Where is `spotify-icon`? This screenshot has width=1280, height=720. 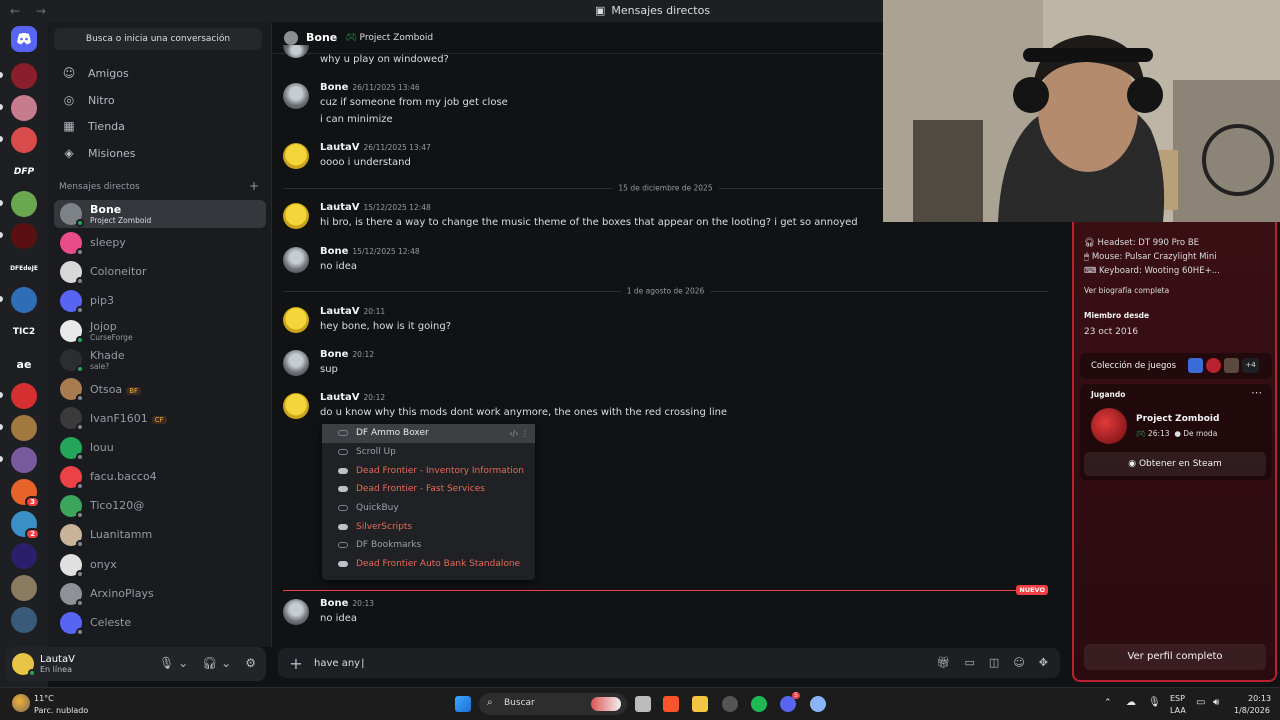 spotify-icon is located at coordinates (759, 704).